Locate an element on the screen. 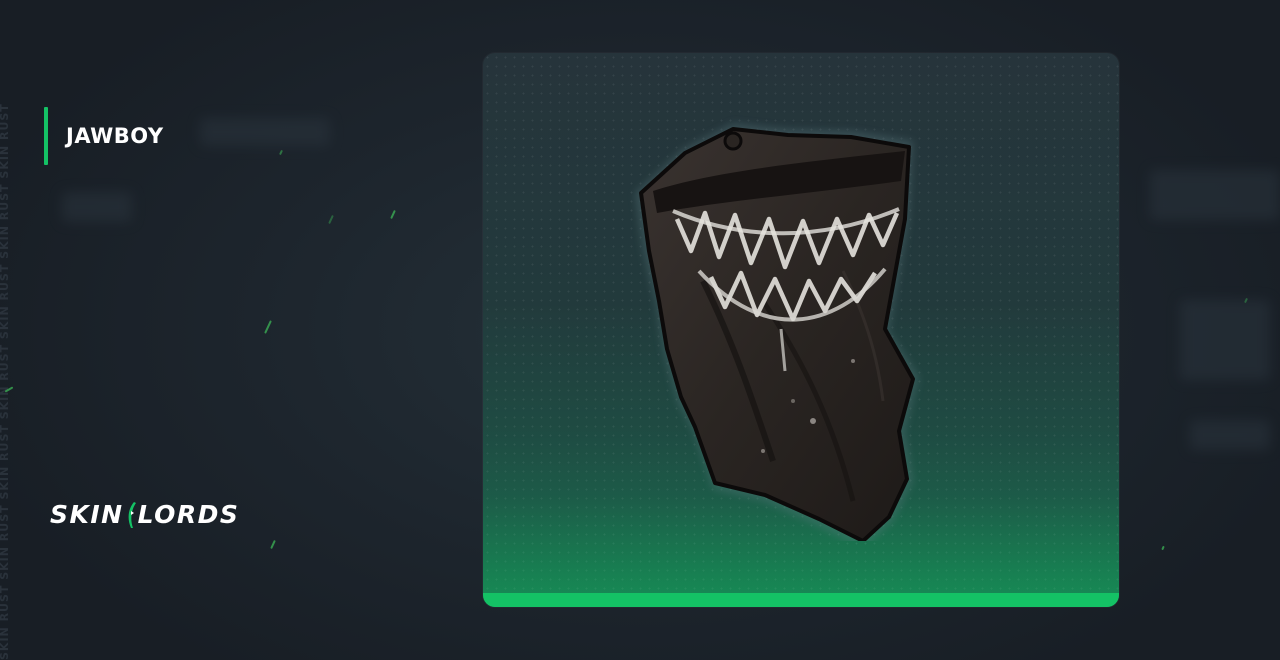 This screenshot has height=660, width=1280. skinlords-logo: SKIN LORDS is located at coordinates (144, 514).